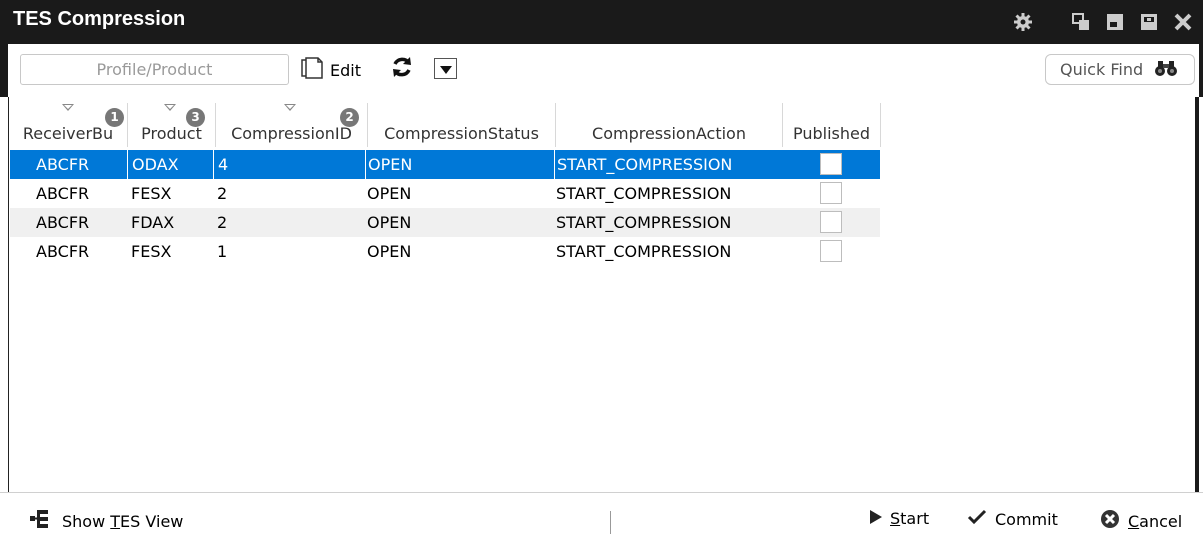 The width and height of the screenshot is (1203, 534). What do you see at coordinates (831, 133) in the screenshot?
I see `column-header-label: Published` at bounding box center [831, 133].